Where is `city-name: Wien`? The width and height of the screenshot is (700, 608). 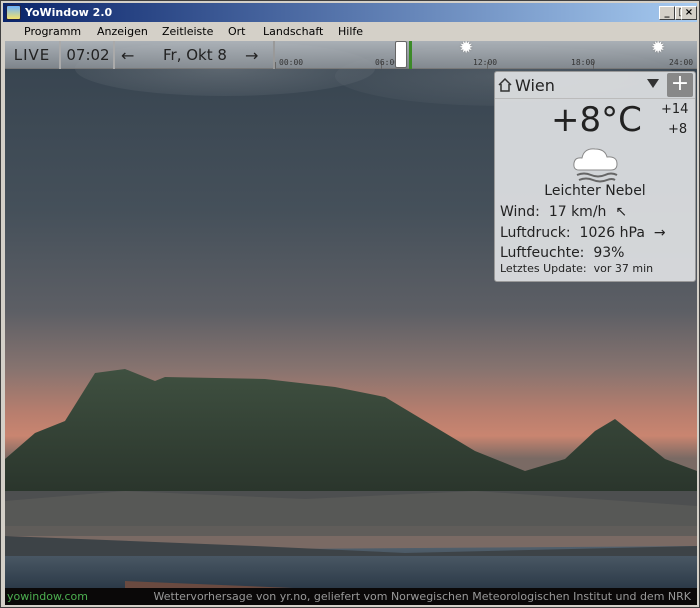 city-name: Wien is located at coordinates (535, 85).